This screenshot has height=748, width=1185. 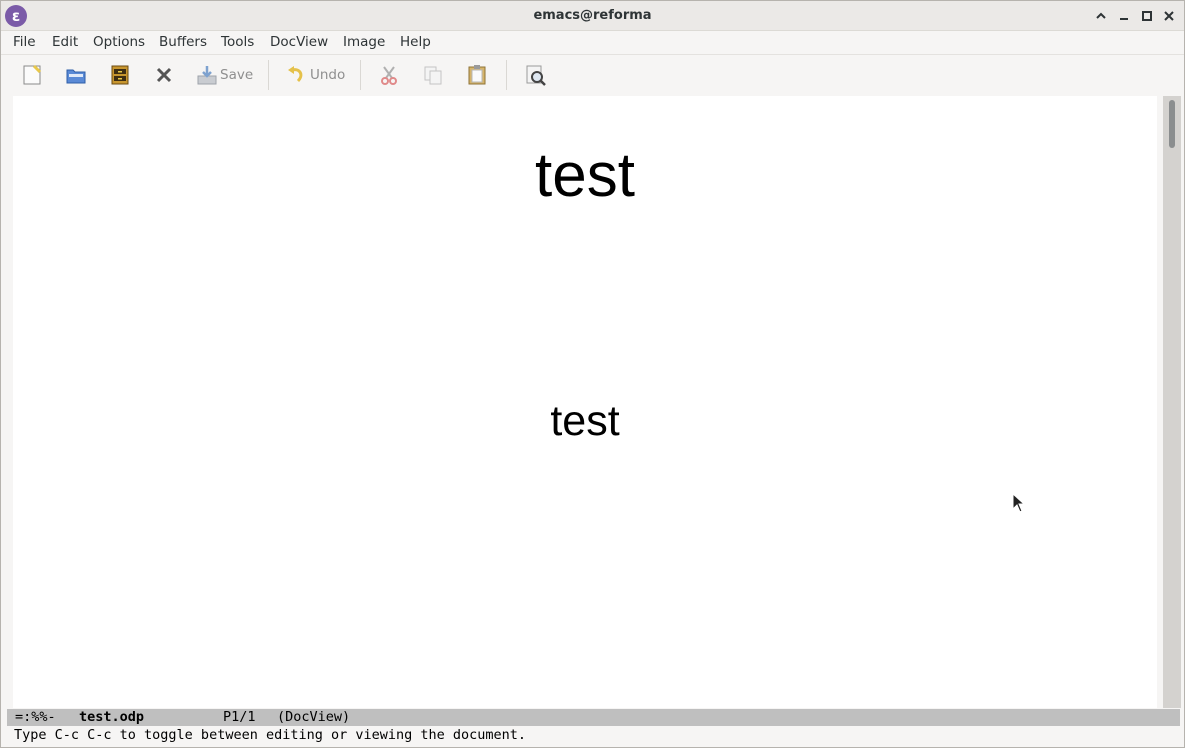 I want to click on mode-line: =:%%- test.odp P1/1 (DocView), so click(x=593, y=717).